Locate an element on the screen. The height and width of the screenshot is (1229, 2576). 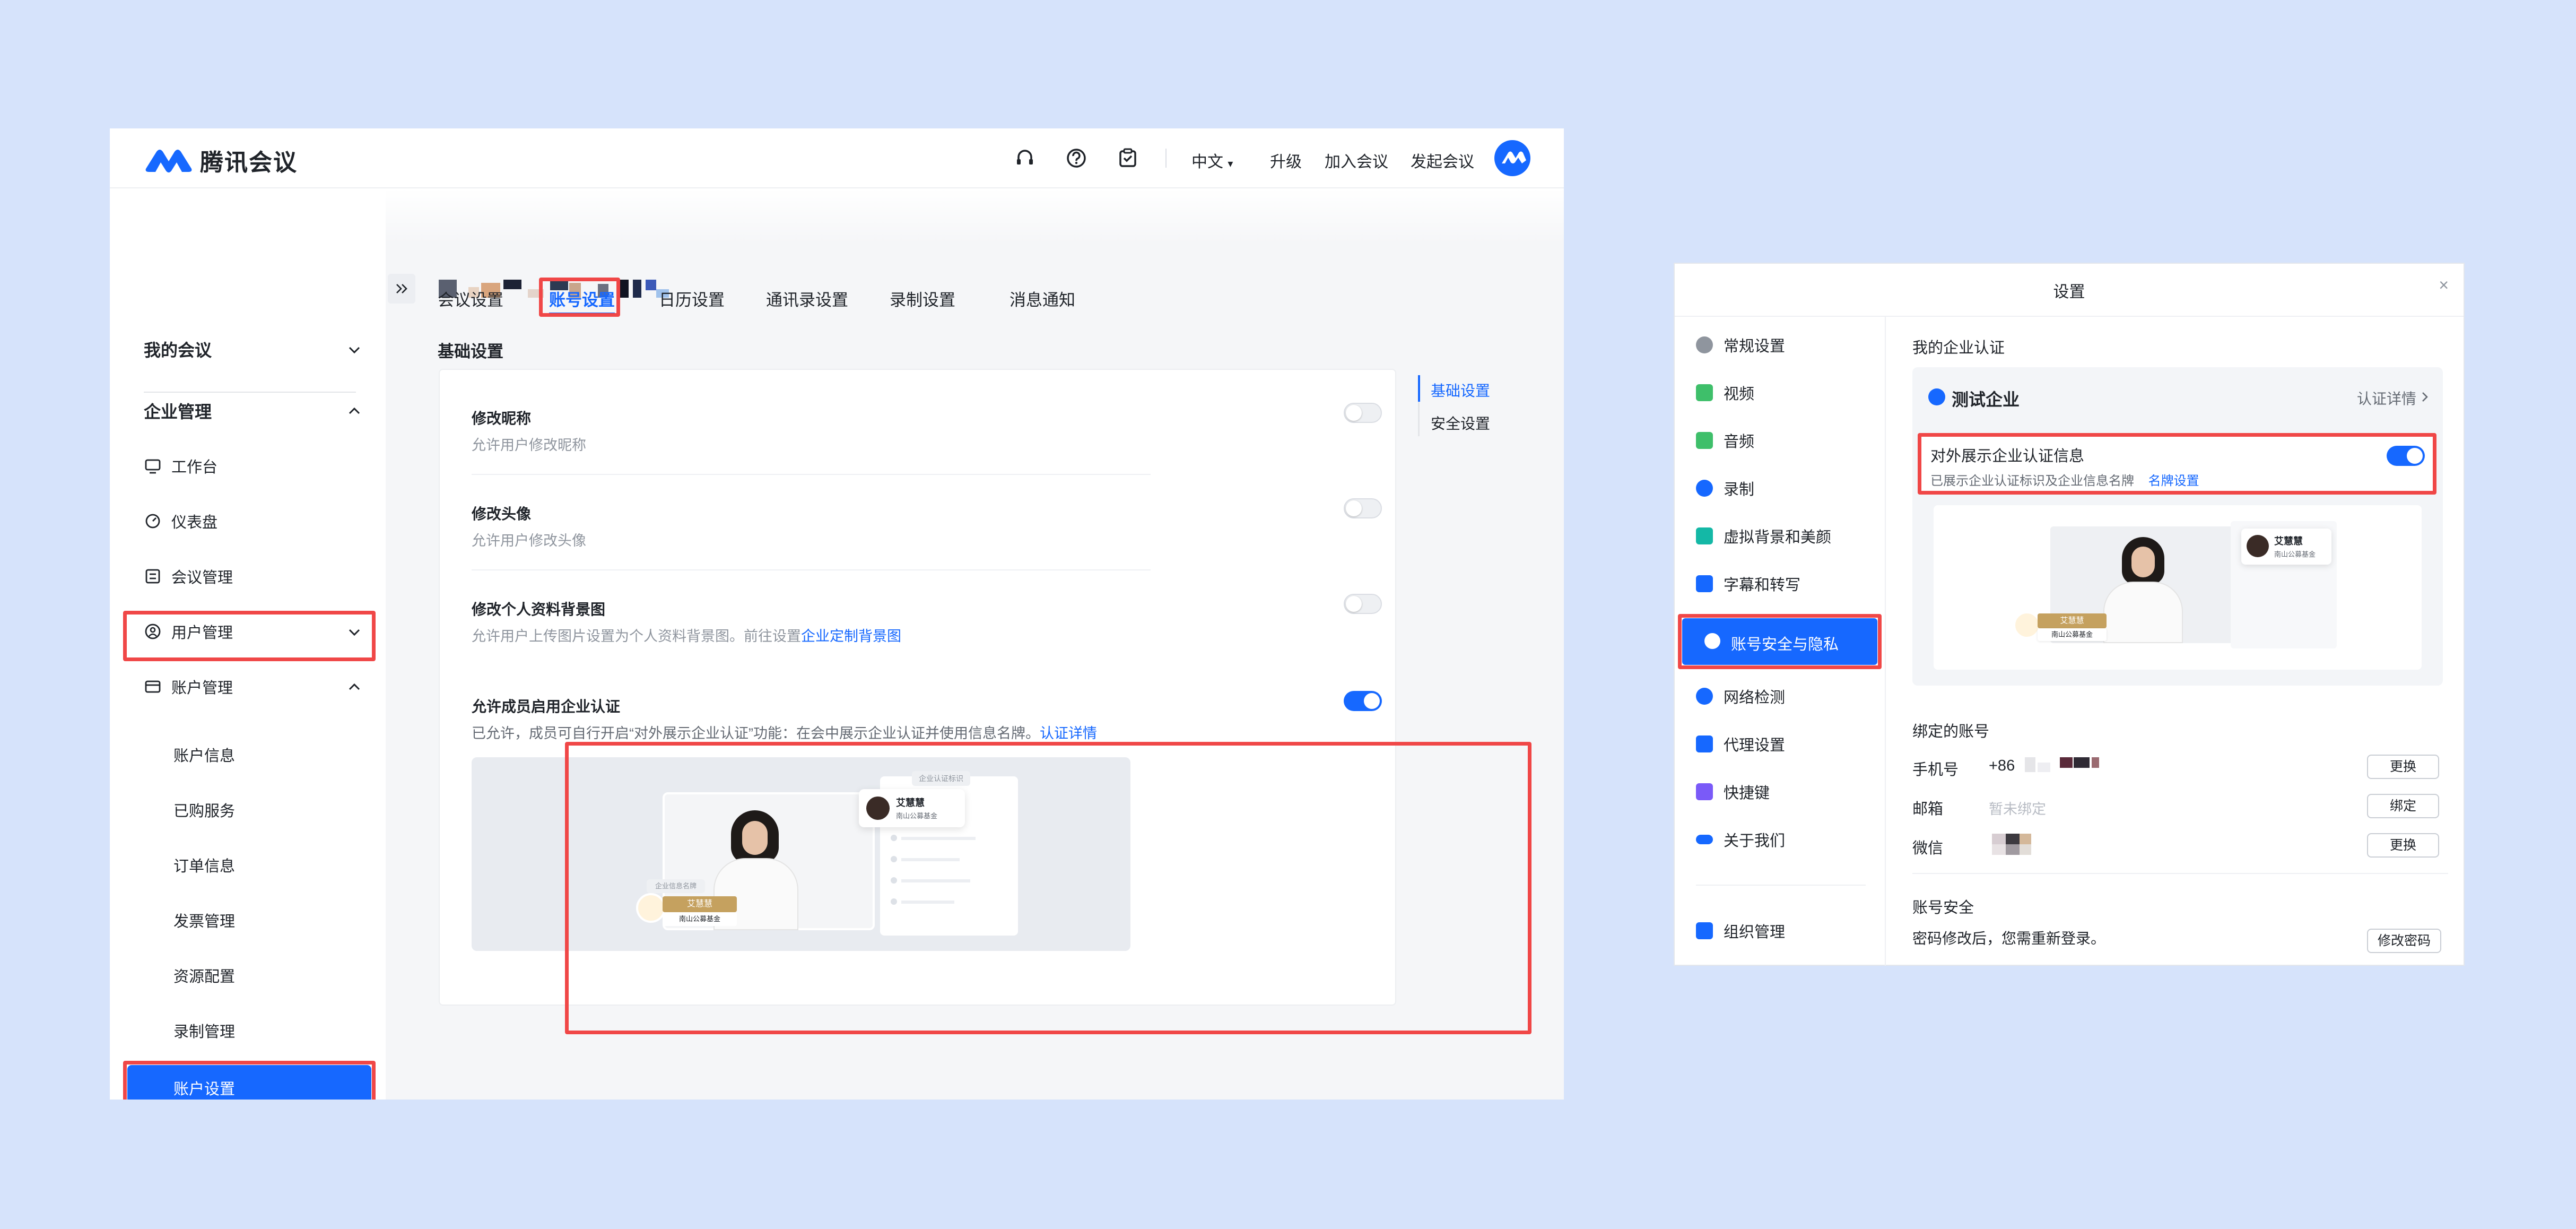
setting-desc: 允许用户上传图片设置为个人资料背景图。前往设置企业定制背景图 is located at coordinates (687, 635).